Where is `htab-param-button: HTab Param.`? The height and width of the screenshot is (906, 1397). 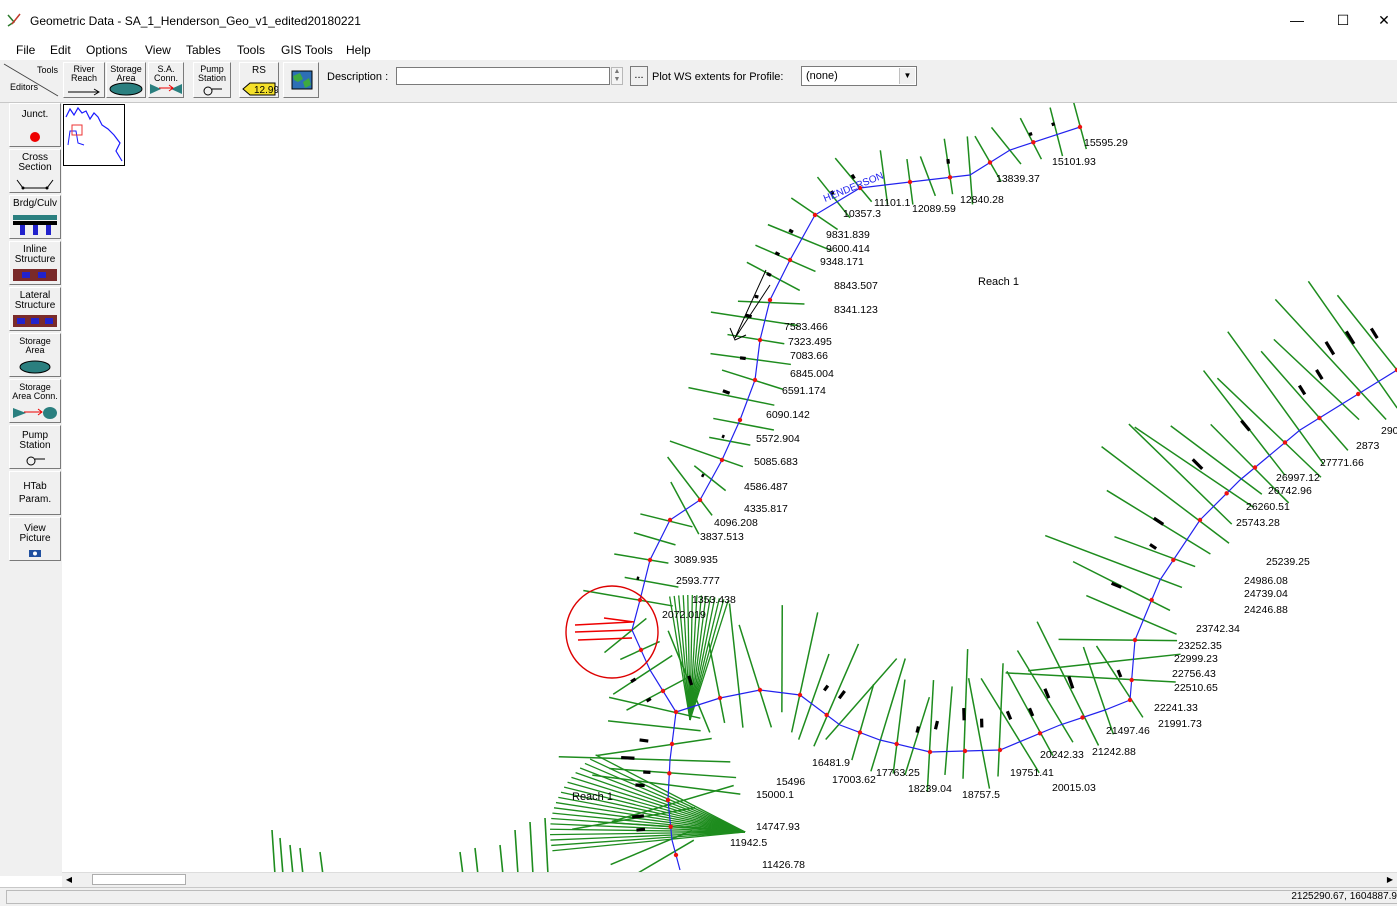
htab-param-button: HTab Param. is located at coordinates (35, 493).